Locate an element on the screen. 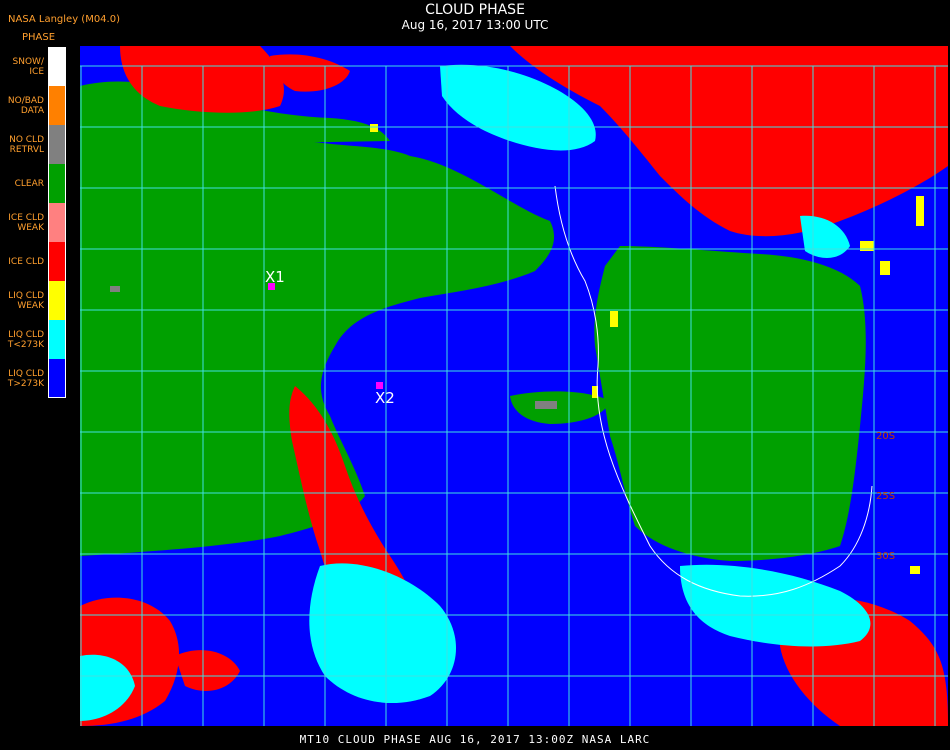  marker-x2-point is located at coordinates (379, 385).